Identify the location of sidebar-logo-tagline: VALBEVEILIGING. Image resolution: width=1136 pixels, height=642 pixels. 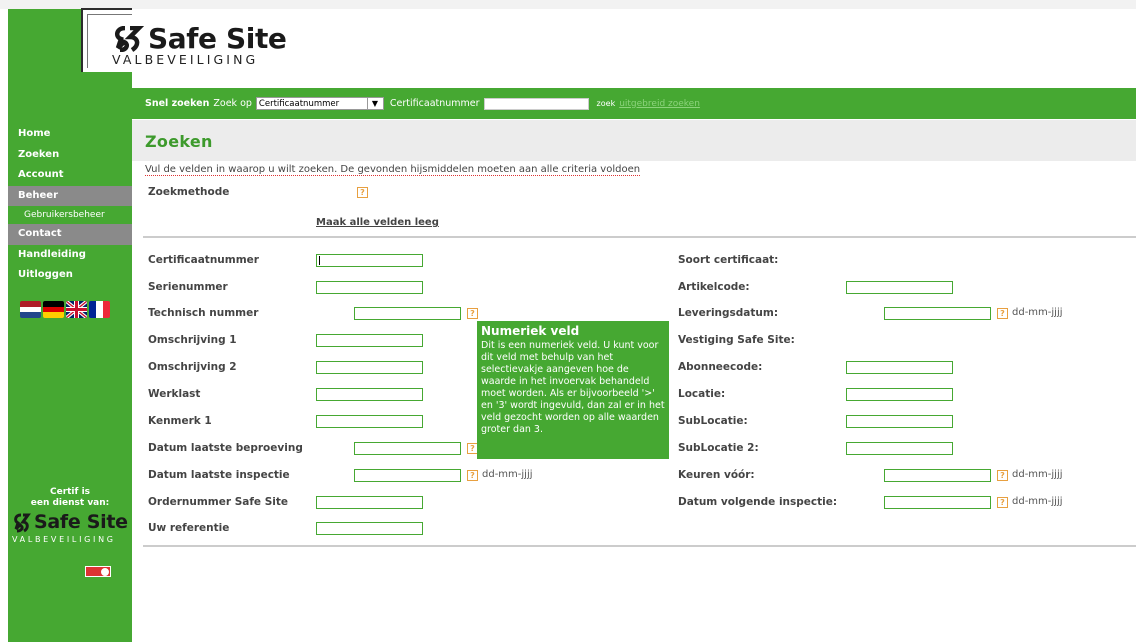
(64, 539).